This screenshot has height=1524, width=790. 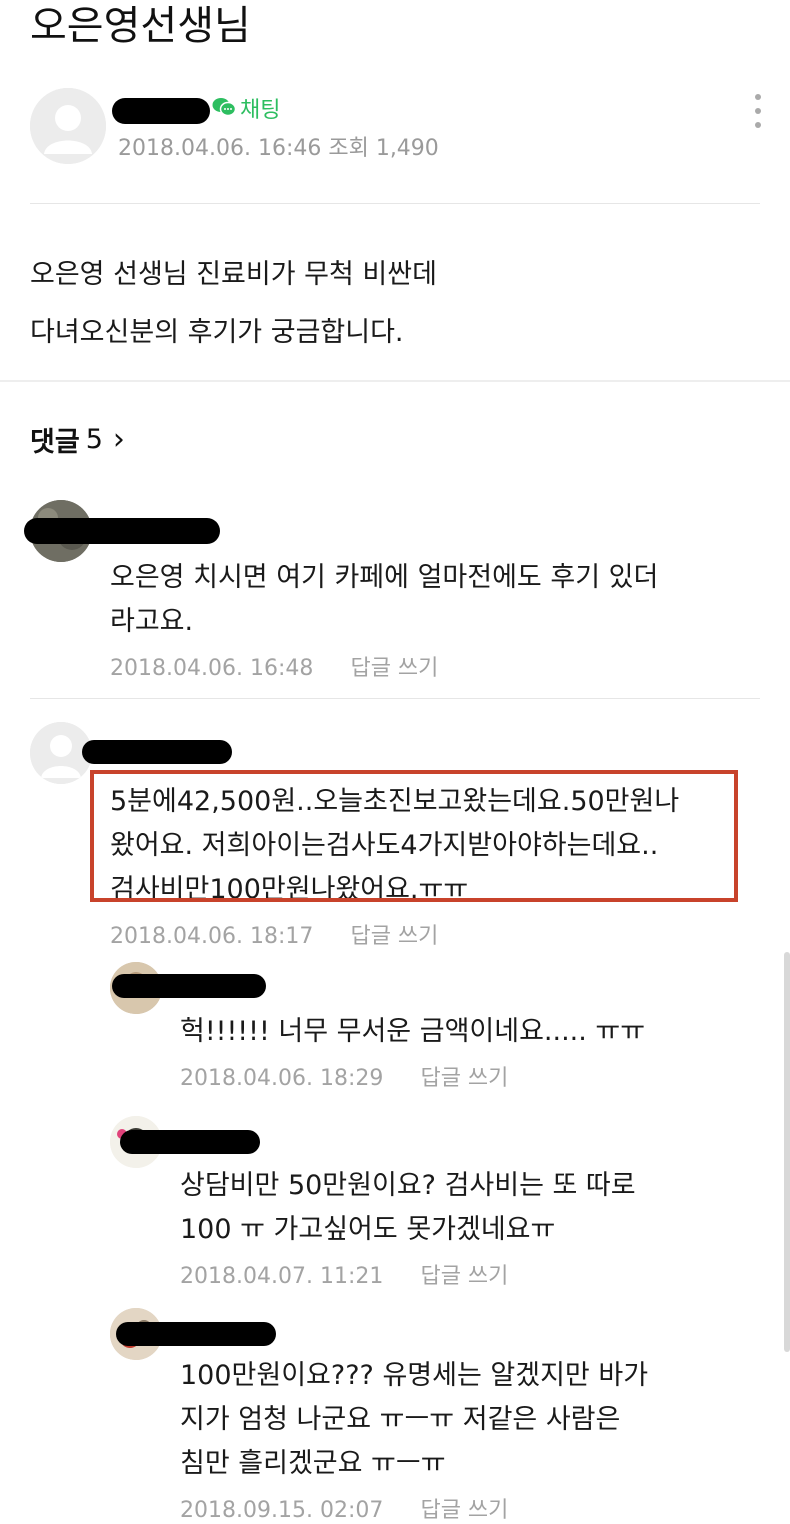 I want to click on author-name-redacted, so click(x=161, y=111).